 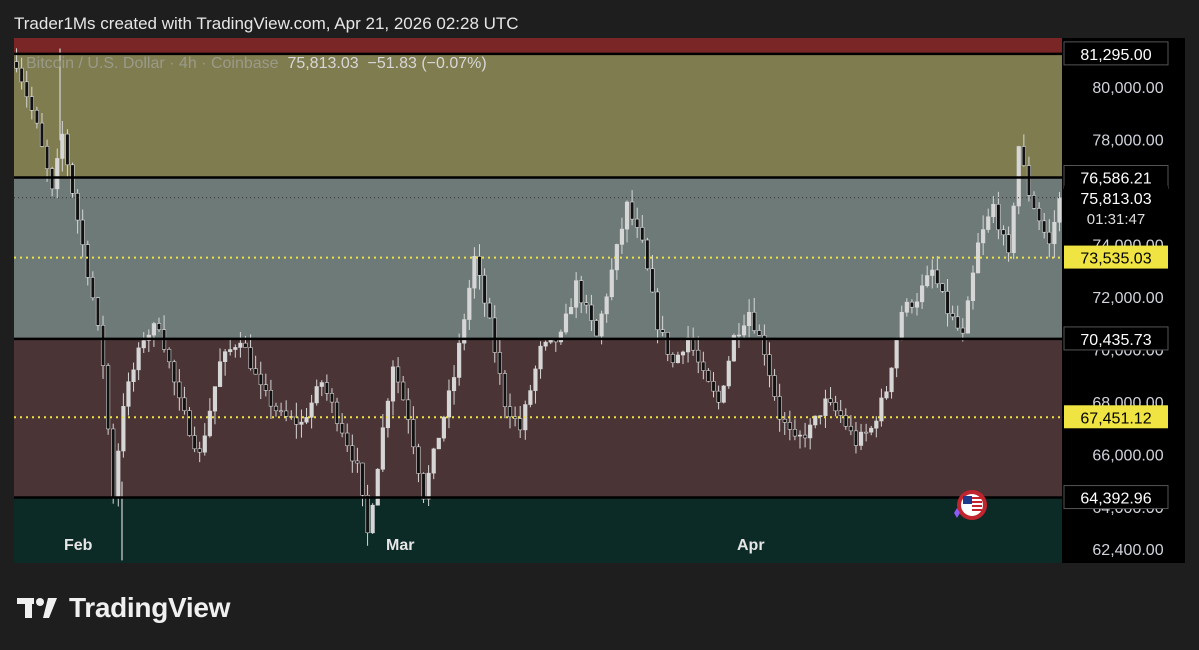 What do you see at coordinates (1127, 298) in the screenshot?
I see `price-tick-label: 72,000.00` at bounding box center [1127, 298].